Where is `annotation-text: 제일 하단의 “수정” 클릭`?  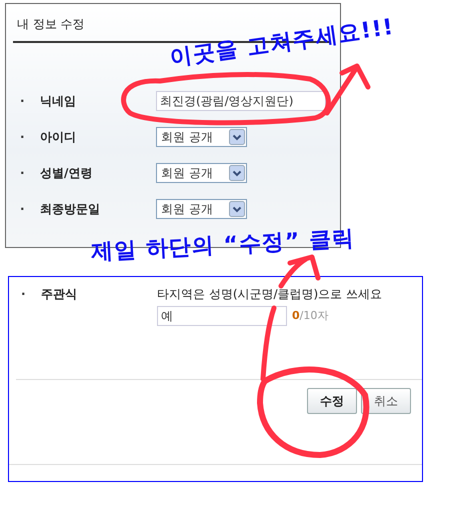
annotation-text: 제일 하단의 “수정” 클릭 is located at coordinates (223, 246).